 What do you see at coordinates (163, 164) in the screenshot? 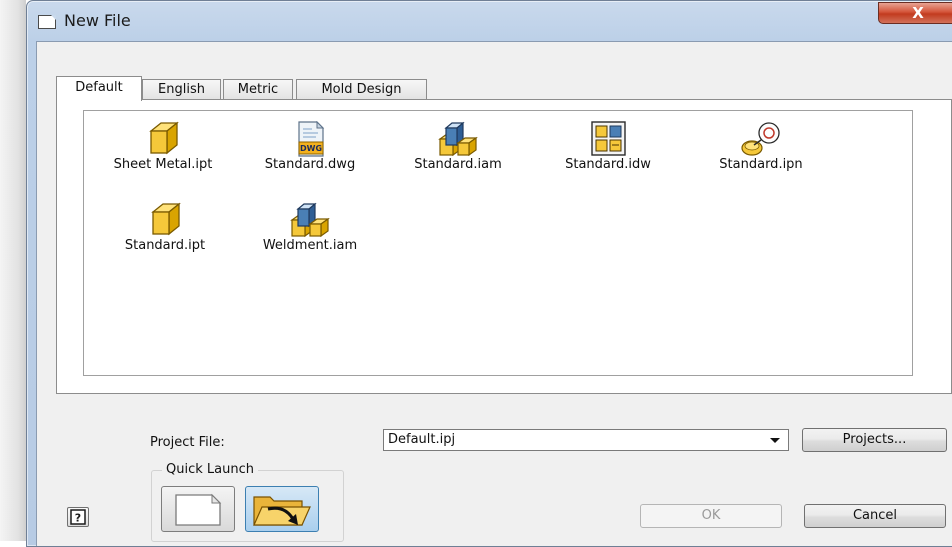
I see `file-label: Sheet Metal.ipt` at bounding box center [163, 164].